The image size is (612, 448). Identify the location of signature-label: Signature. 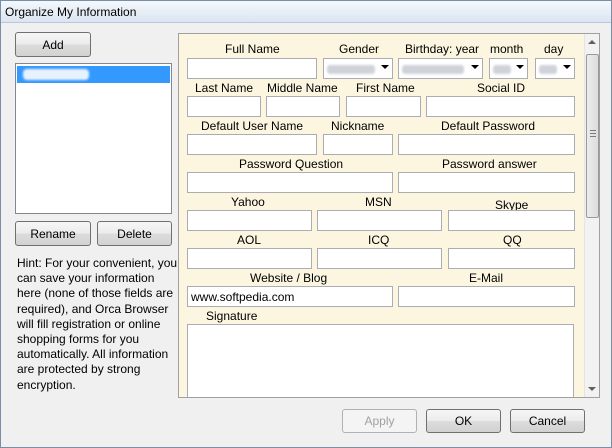
(232, 316).